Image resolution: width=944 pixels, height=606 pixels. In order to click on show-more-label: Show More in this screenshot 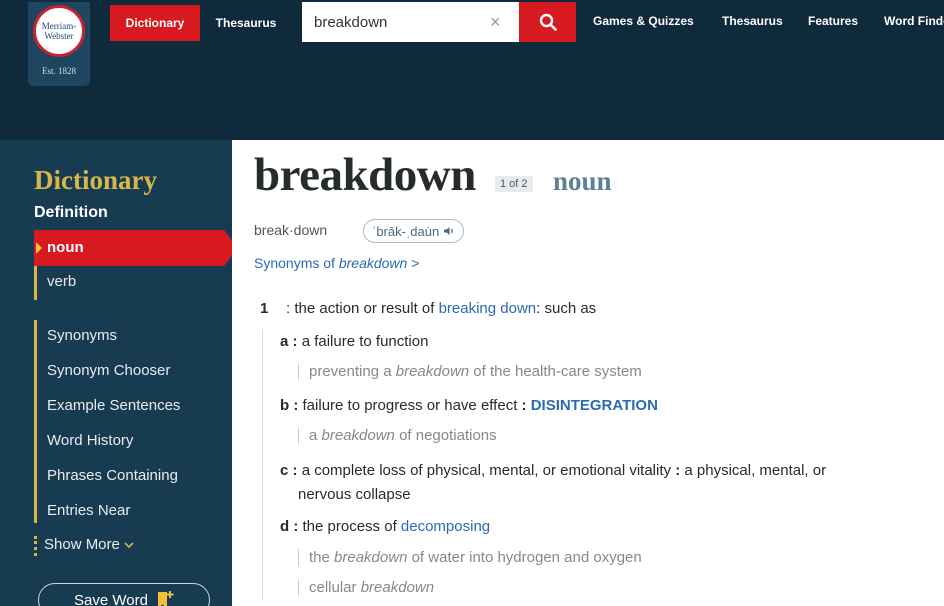, I will do `click(82, 544)`.